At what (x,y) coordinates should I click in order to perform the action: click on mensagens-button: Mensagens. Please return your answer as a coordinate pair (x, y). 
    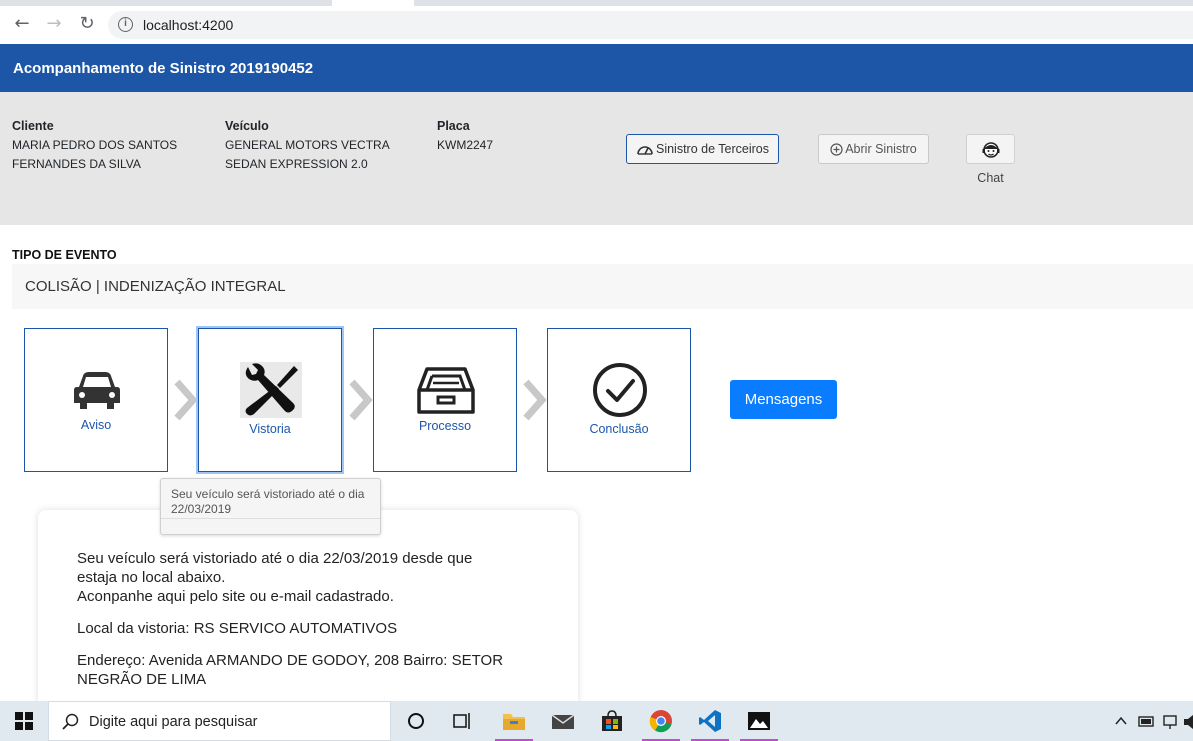
    Looking at the image, I should click on (783, 399).